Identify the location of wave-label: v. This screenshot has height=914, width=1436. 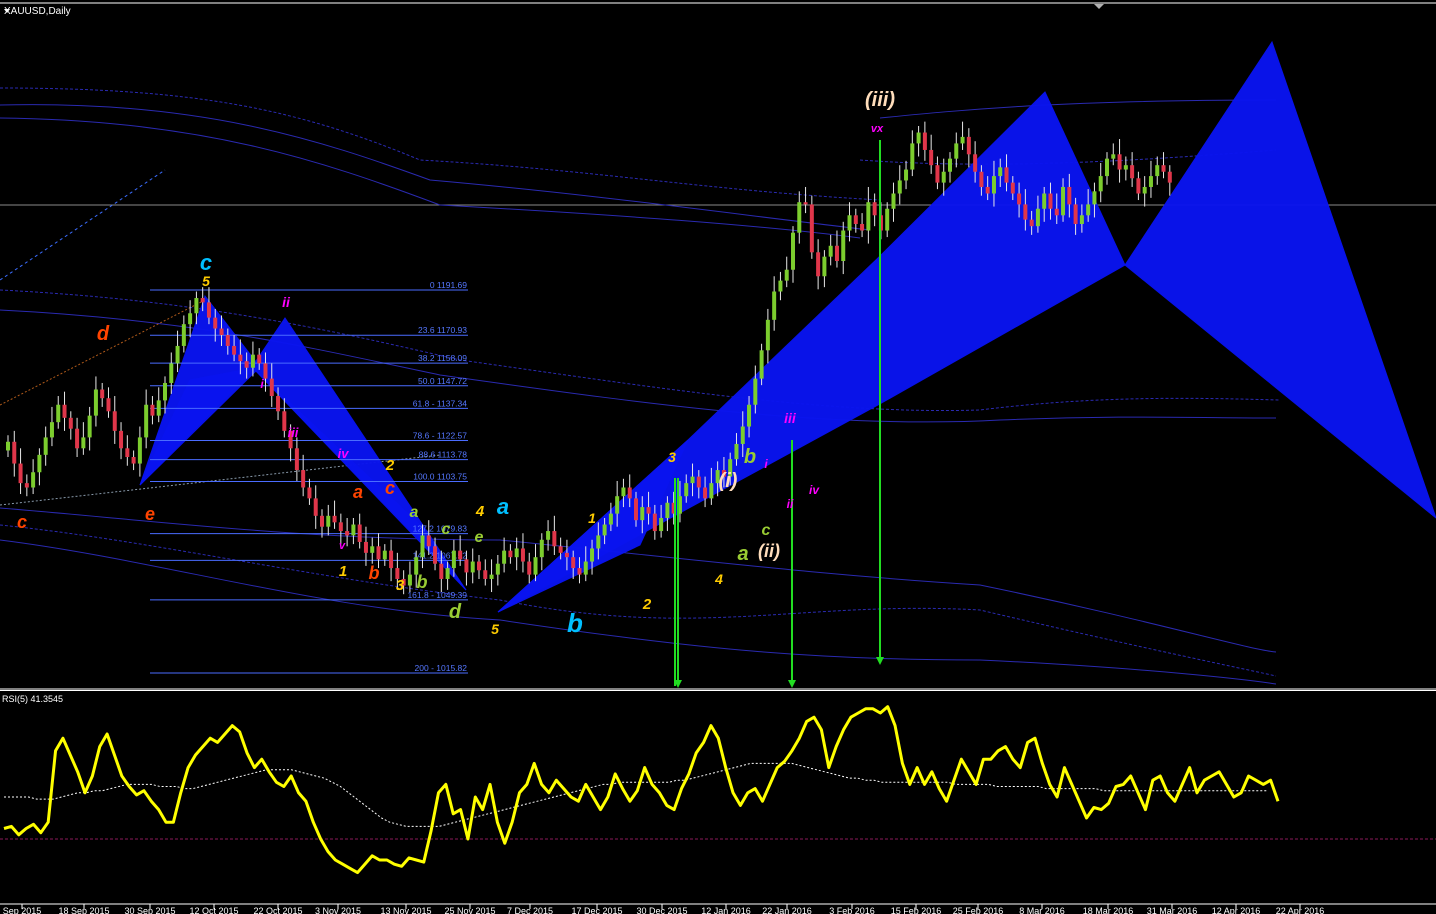
(342, 546).